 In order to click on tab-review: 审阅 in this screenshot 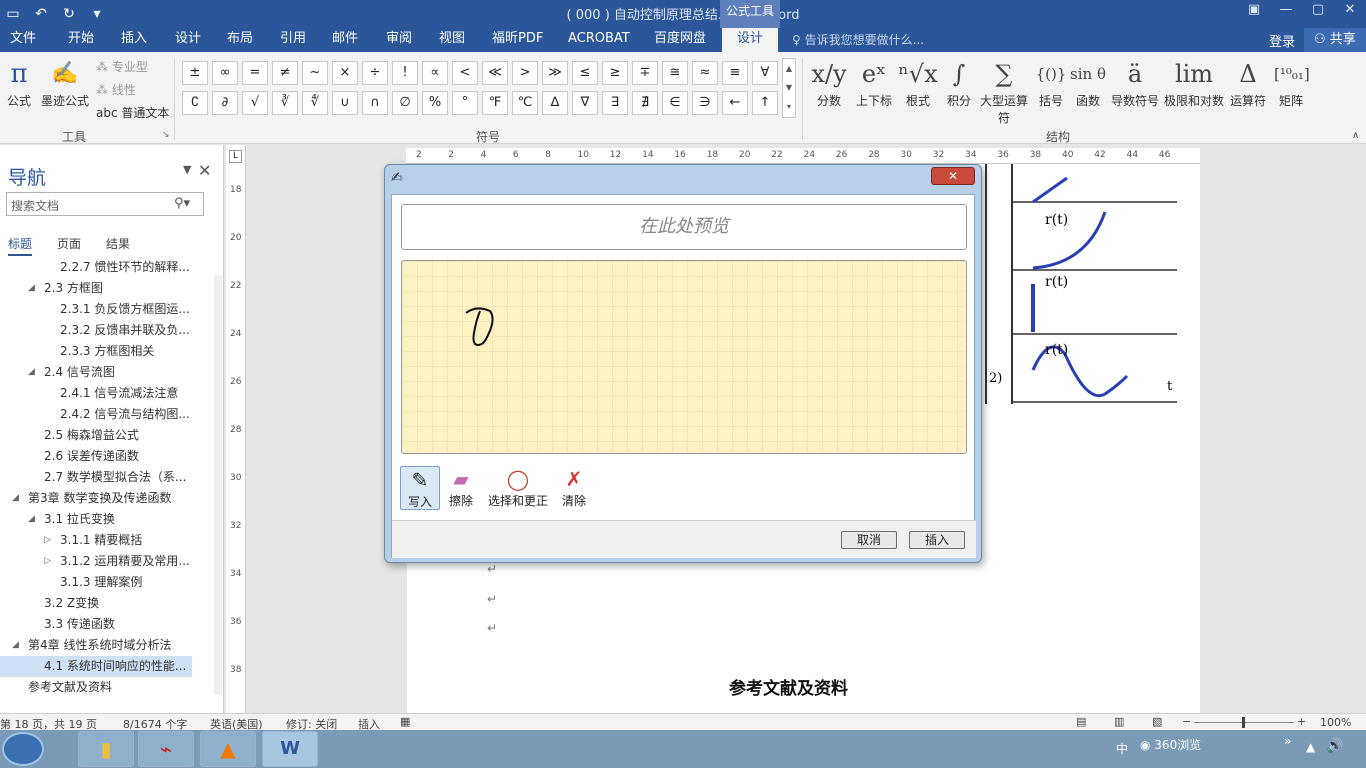, I will do `click(399, 40)`.